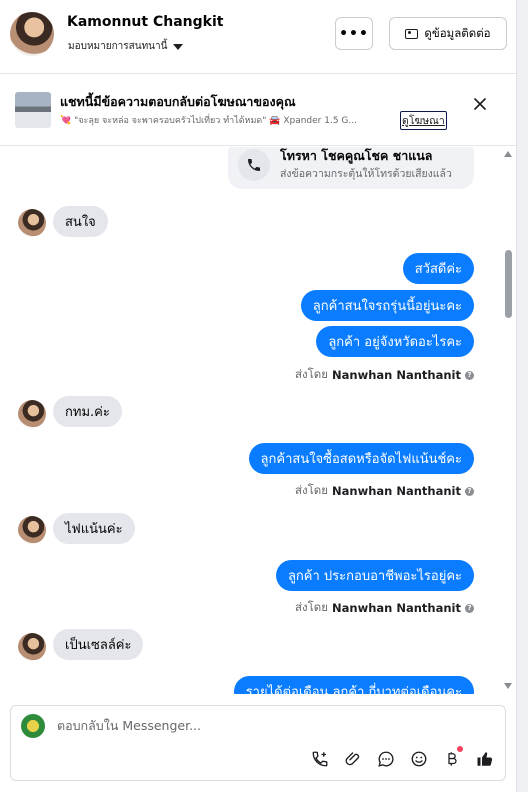 The width and height of the screenshot is (528, 792). What do you see at coordinates (508, 154) in the screenshot?
I see `scroll-up-arrow-icon` at bounding box center [508, 154].